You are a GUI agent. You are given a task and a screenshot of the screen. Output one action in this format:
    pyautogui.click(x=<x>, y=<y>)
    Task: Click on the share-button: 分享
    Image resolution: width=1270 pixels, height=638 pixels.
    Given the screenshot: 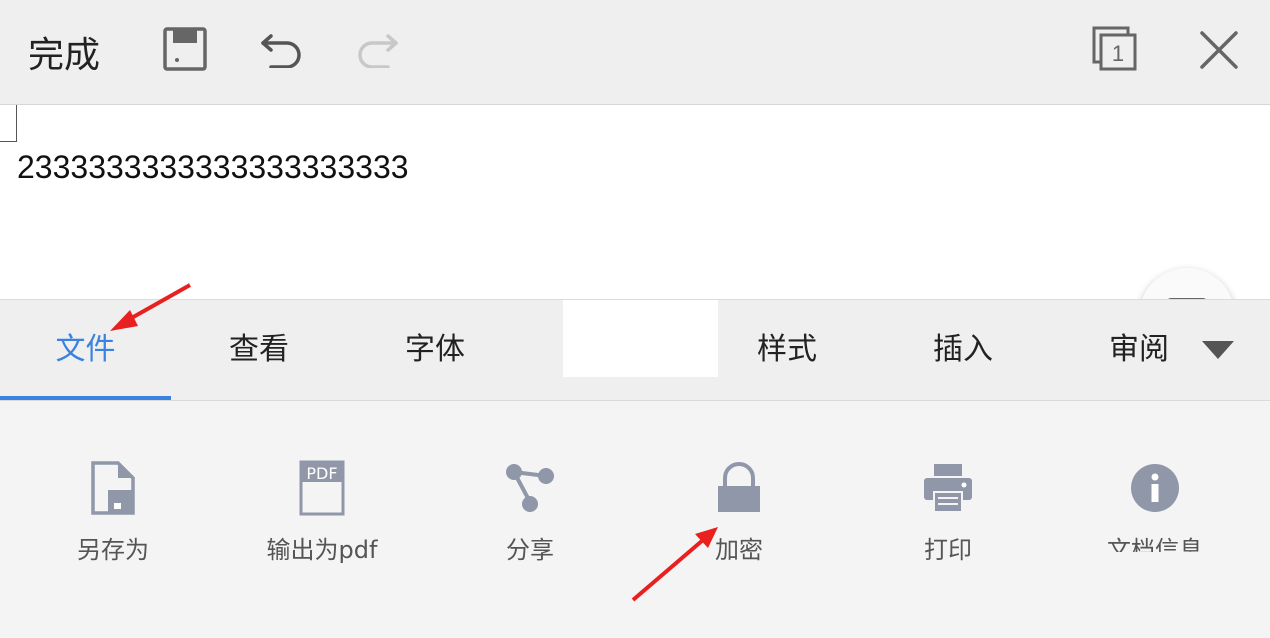 What is the action you would take?
    pyautogui.click(x=530, y=513)
    